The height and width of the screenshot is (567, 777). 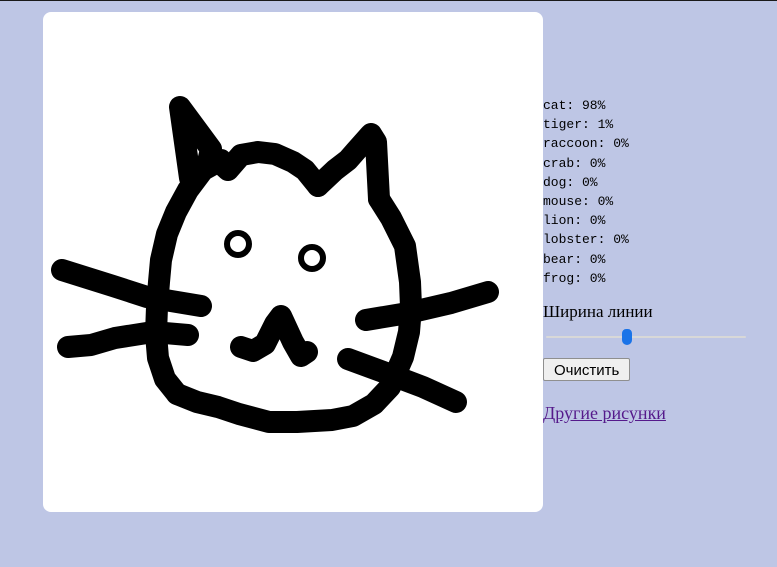 I want to click on slider-track, so click(x=646, y=337).